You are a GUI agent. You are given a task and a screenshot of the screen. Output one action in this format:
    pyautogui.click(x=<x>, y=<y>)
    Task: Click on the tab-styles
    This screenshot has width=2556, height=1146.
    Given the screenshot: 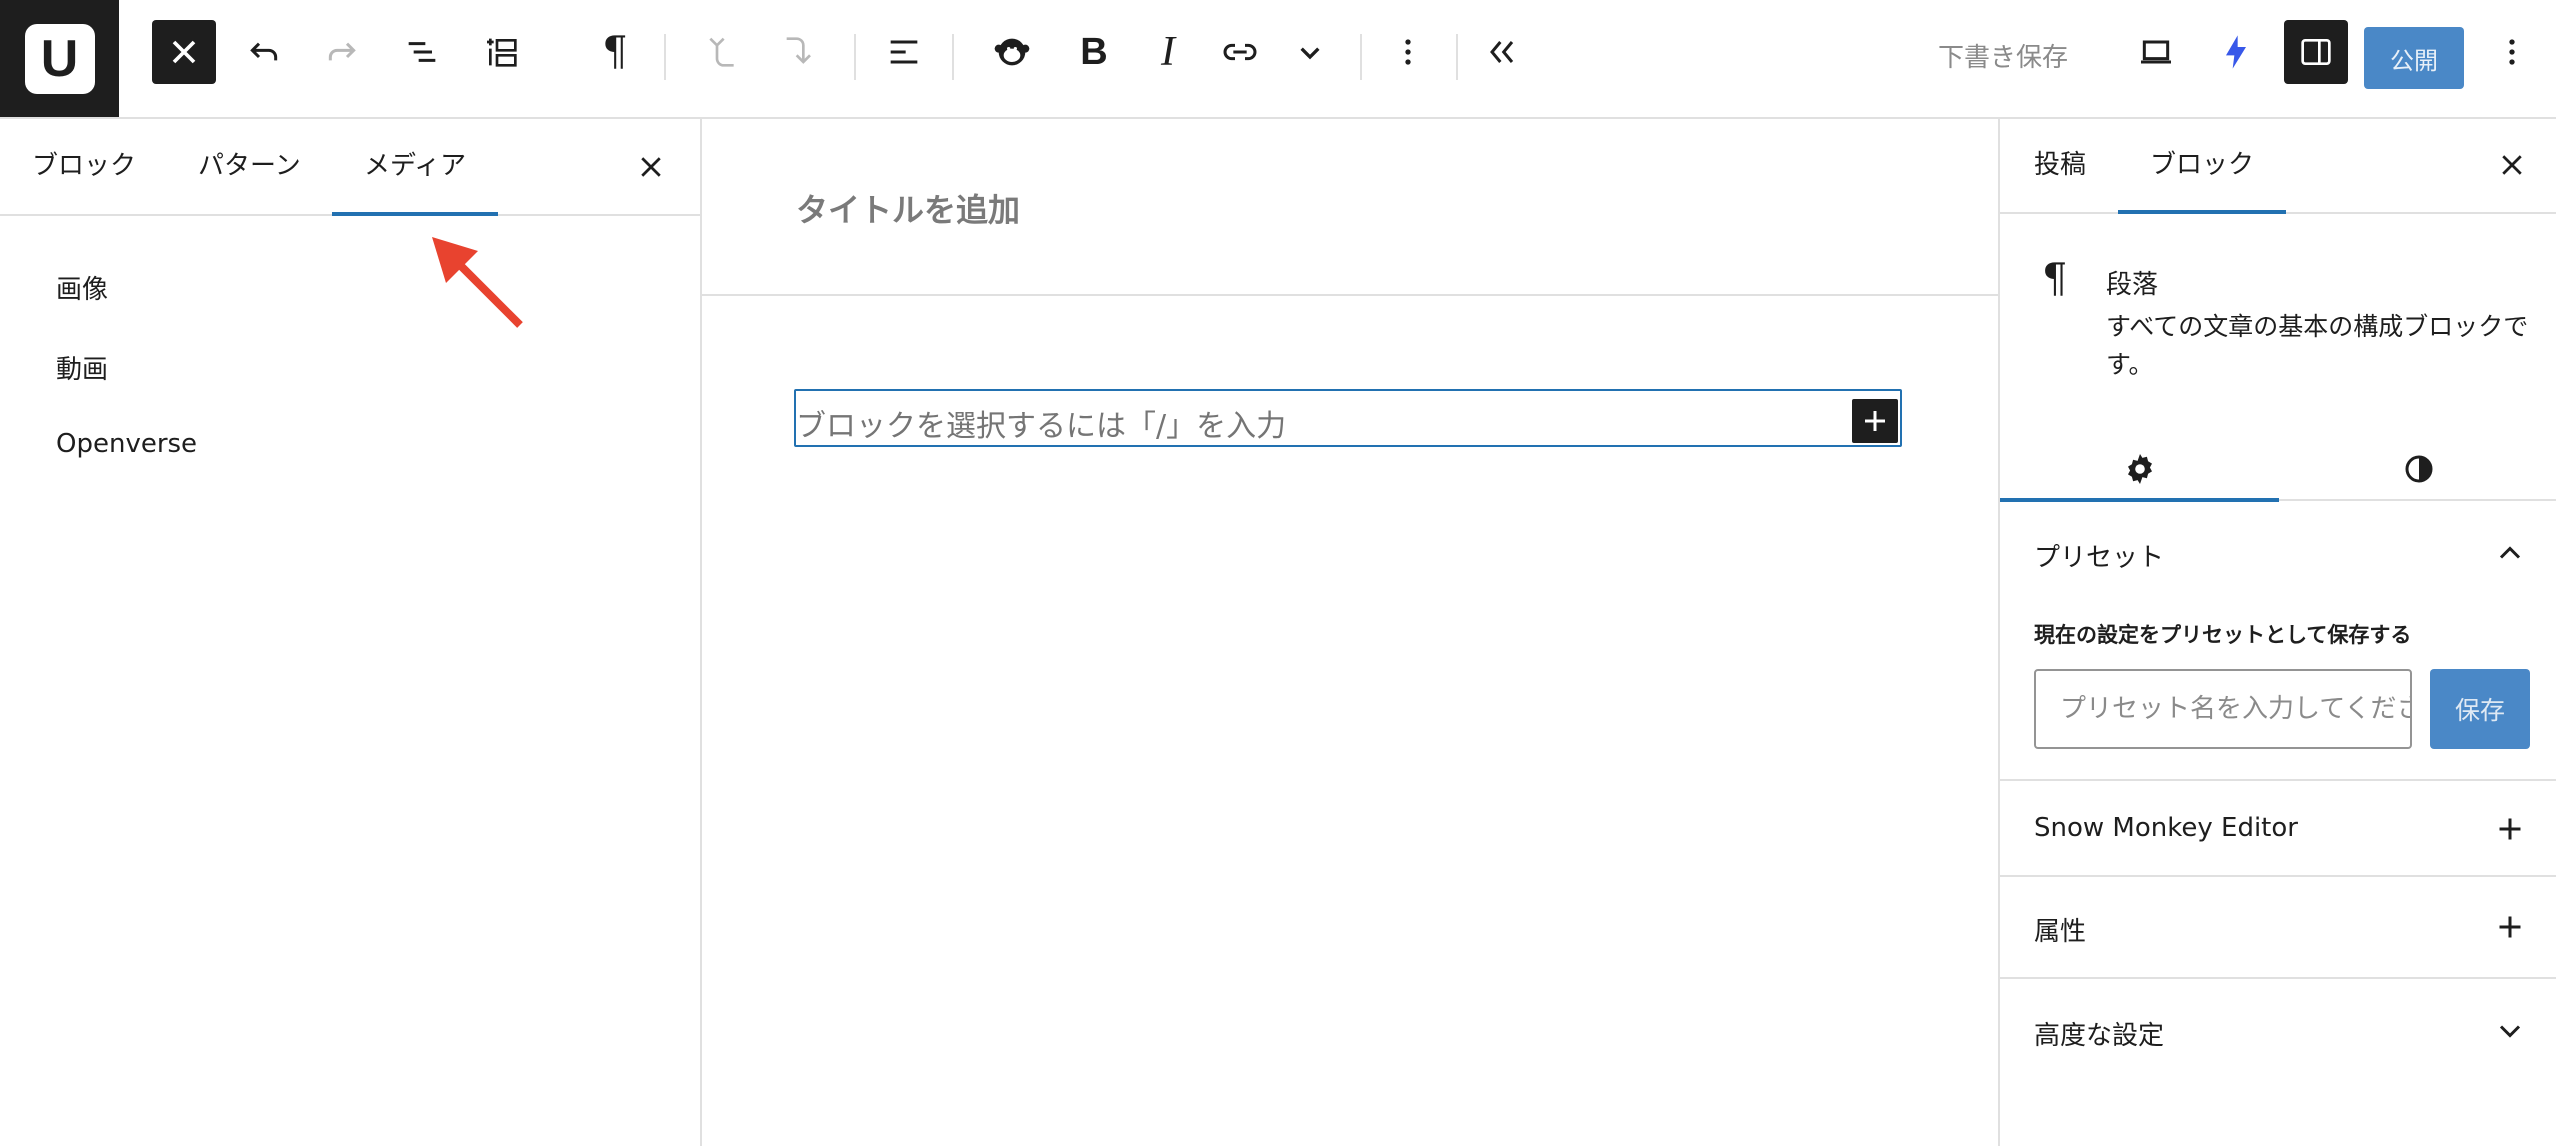 What is the action you would take?
    pyautogui.click(x=2417, y=469)
    